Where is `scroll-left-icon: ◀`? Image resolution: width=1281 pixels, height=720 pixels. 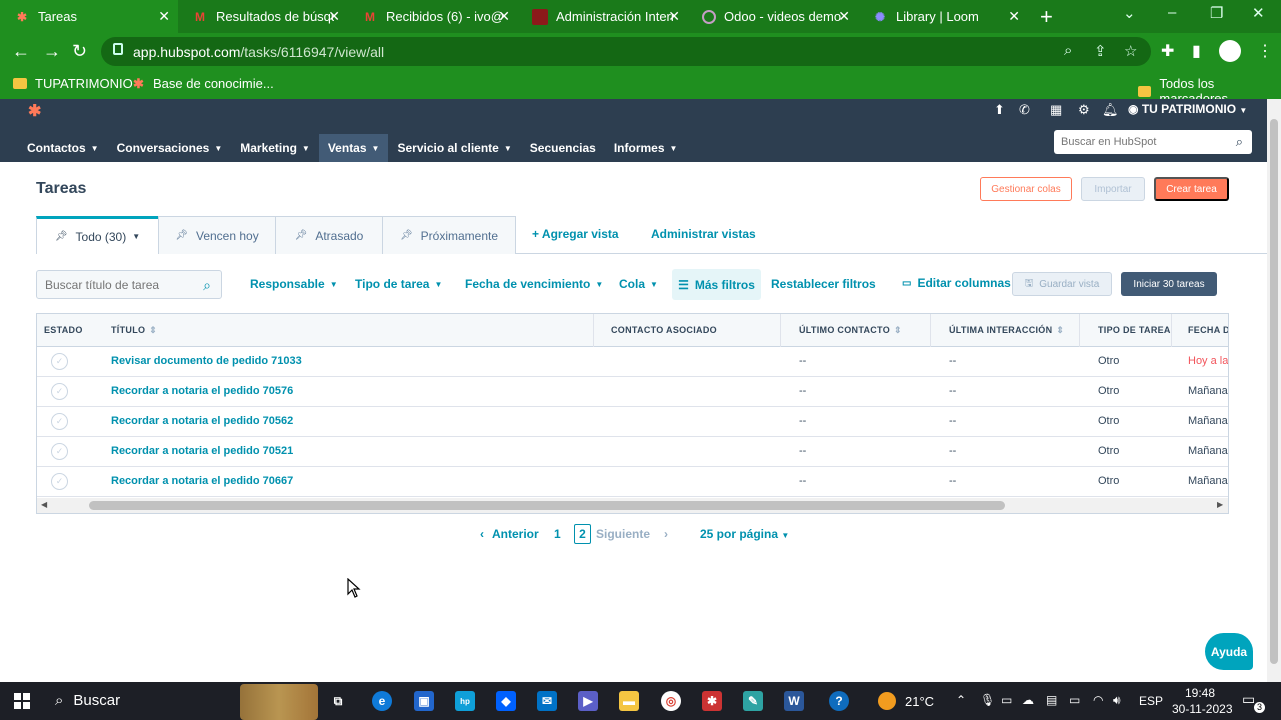
scroll-left-icon: ◀ is located at coordinates (44, 504).